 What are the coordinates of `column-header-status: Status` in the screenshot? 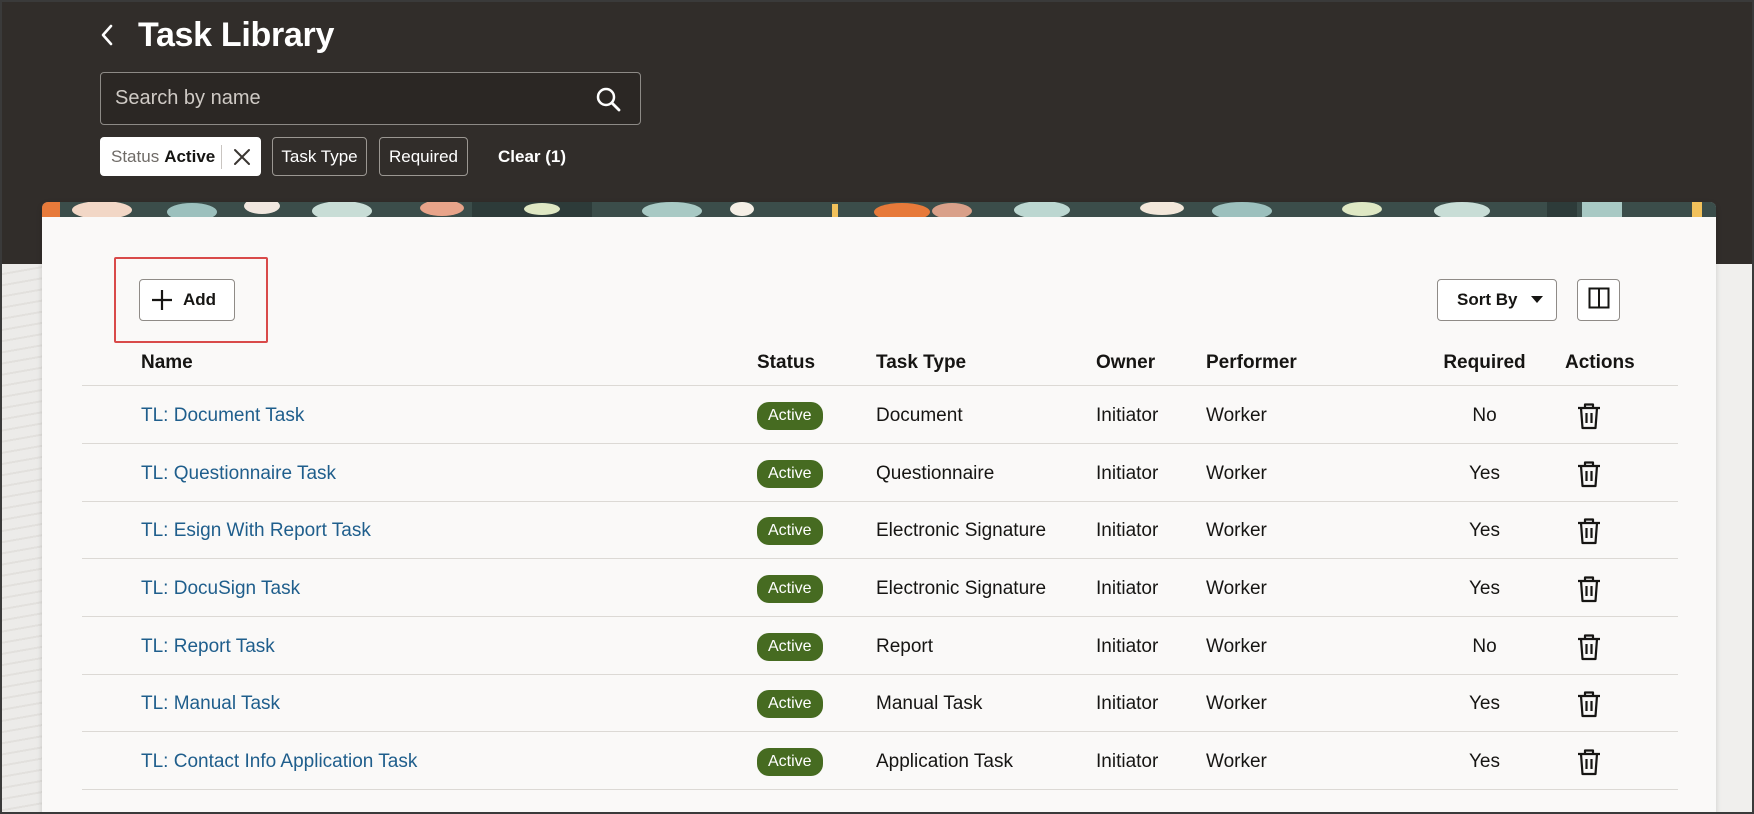 It's located at (786, 363).